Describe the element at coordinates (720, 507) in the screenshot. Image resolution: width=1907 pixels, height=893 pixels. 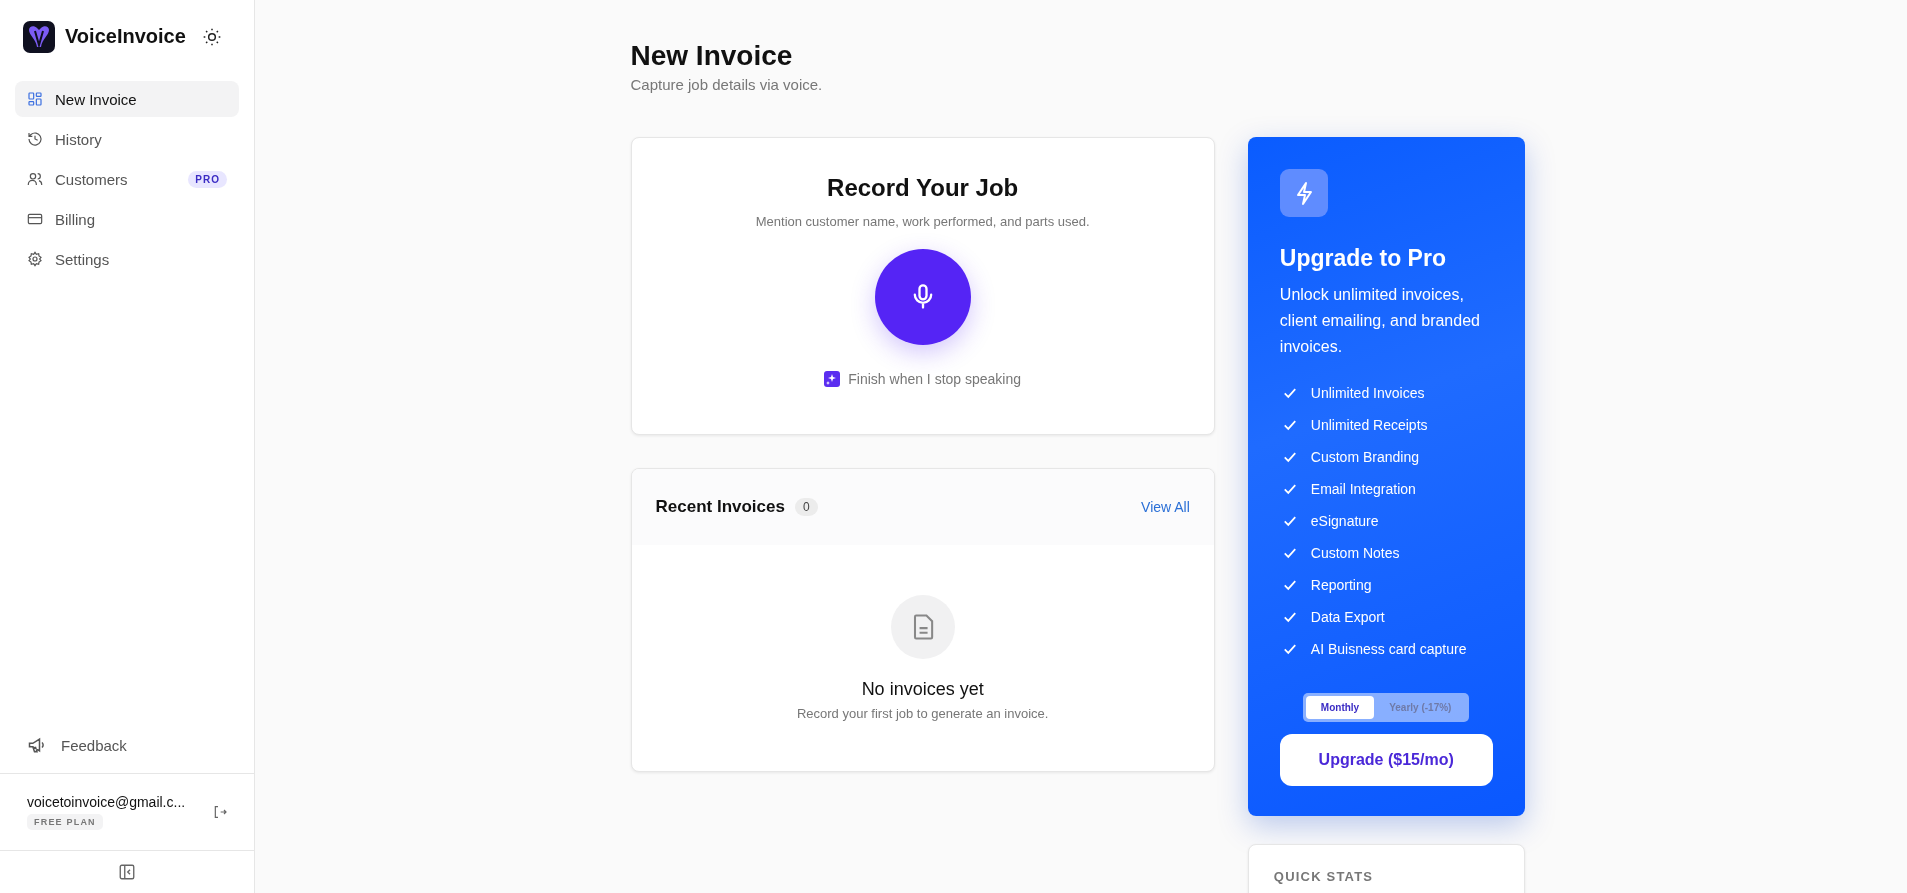
I see `recent-title: Recent Invoices` at that location.